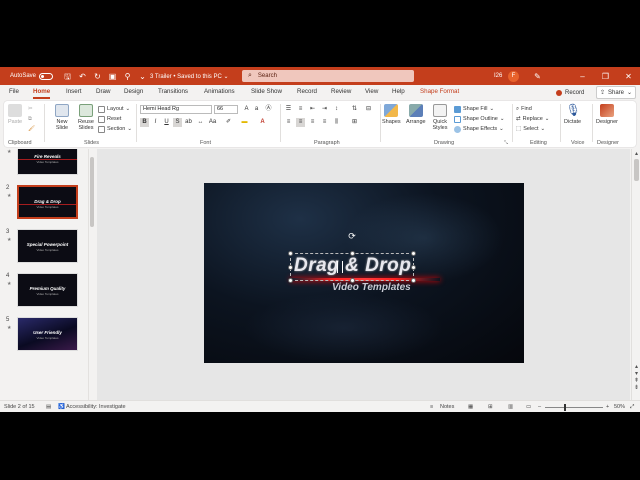  What do you see at coordinates (42, 93) in the screenshot?
I see `tab-home: Home` at bounding box center [42, 93].